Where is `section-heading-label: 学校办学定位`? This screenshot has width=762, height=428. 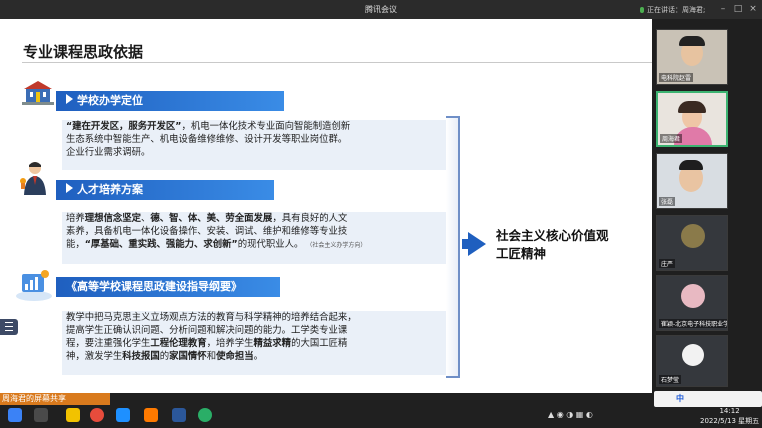 section-heading-label: 学校办学定位 is located at coordinates (110, 100).